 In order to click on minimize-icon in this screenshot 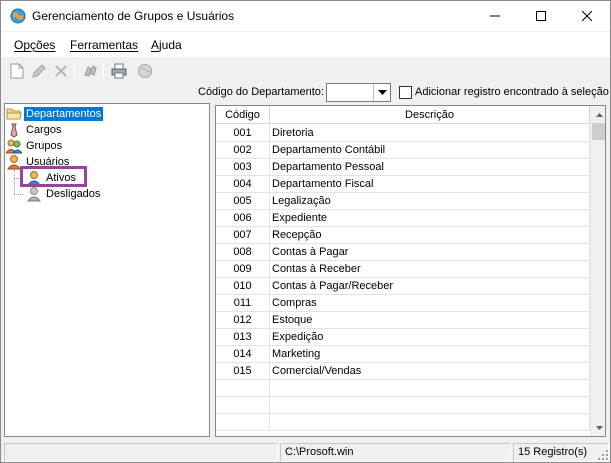, I will do `click(495, 16)`.